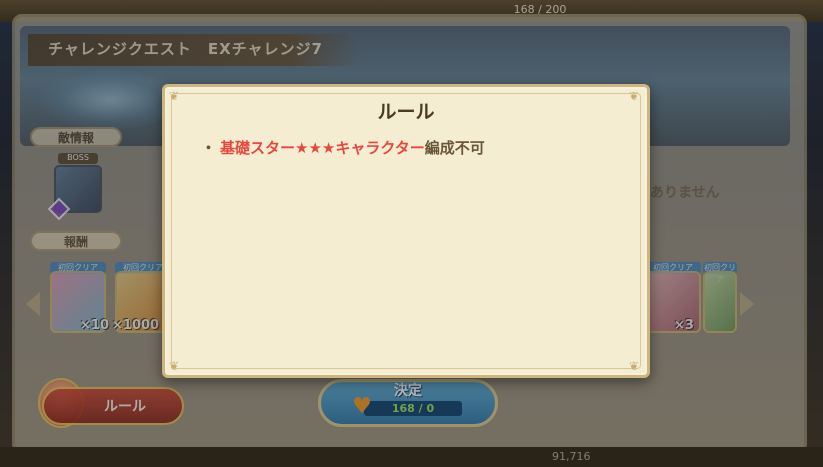 This screenshot has height=467, width=823. I want to click on rule-item: ・基礎スター★★★キャラクター編成不可, so click(343, 147).